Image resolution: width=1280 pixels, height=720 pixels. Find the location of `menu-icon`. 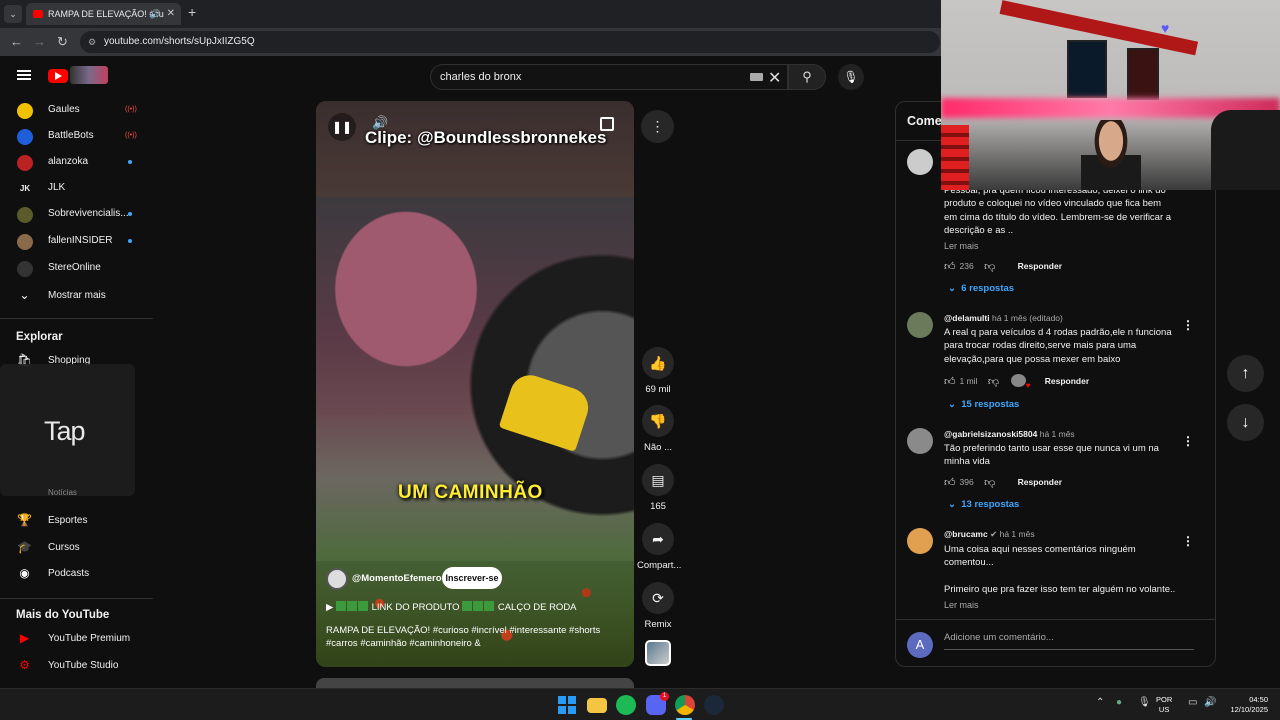

menu-icon is located at coordinates (24, 75).